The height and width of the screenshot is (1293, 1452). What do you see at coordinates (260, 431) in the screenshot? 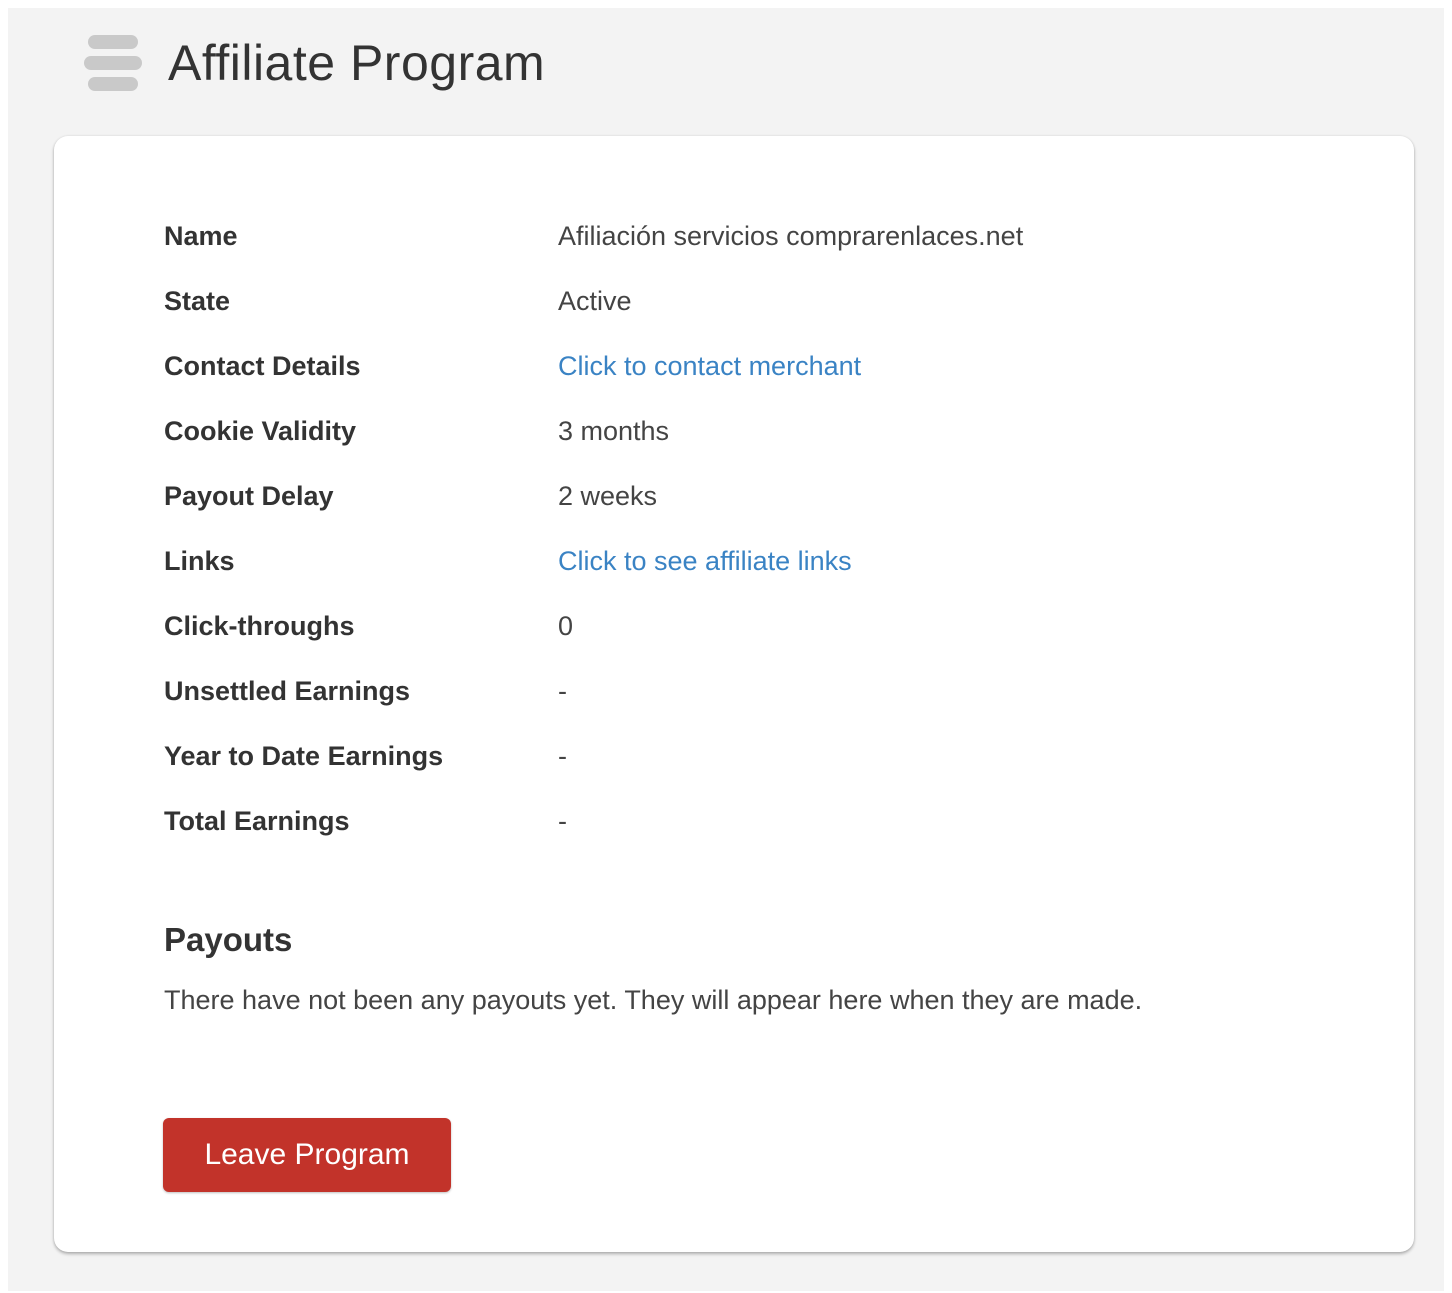
I see `detail-label: Cookie Validity` at bounding box center [260, 431].